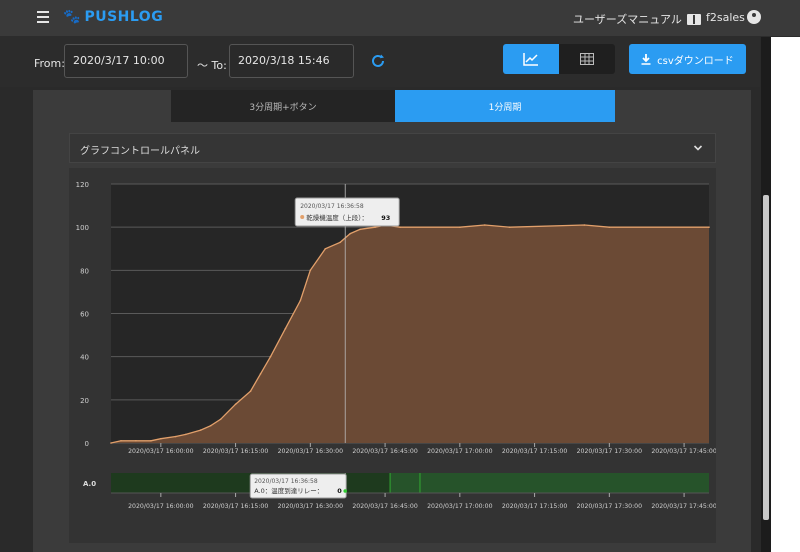  Describe the element at coordinates (505, 106) in the screenshot. I see `tab-1min: 1分周期` at that location.